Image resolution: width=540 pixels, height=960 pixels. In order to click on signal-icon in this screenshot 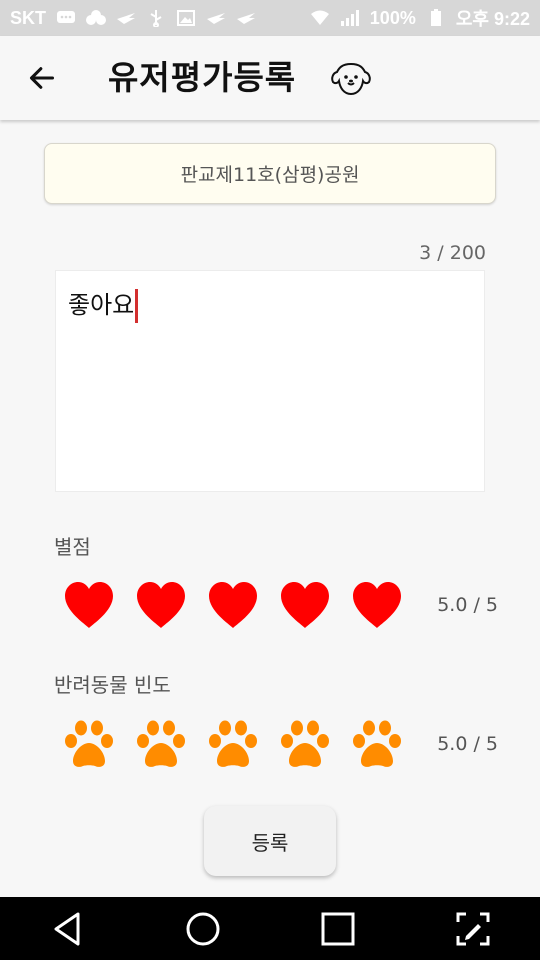, I will do `click(350, 18)`.